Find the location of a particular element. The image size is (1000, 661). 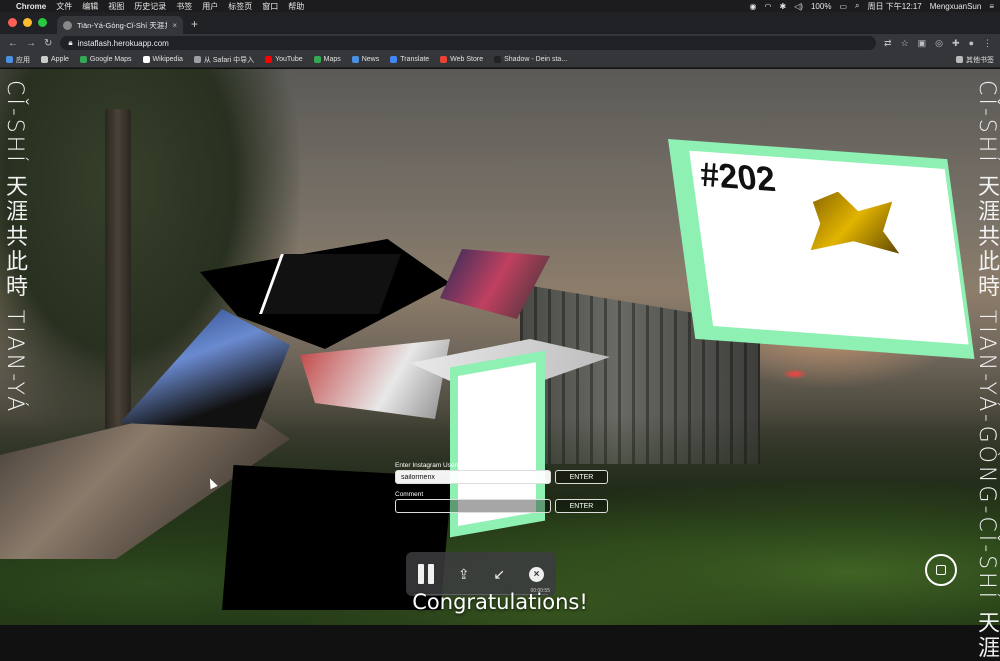

bookmark-label: Google Maps is located at coordinates (110, 59).